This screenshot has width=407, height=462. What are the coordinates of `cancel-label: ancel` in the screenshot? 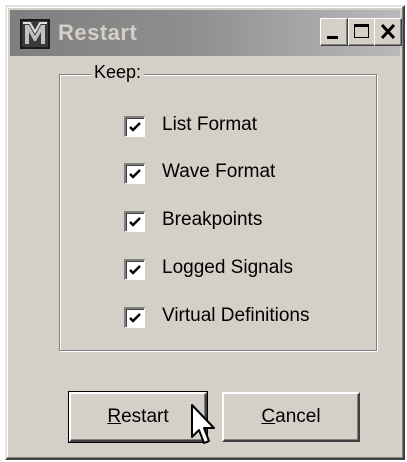 It's located at (298, 416).